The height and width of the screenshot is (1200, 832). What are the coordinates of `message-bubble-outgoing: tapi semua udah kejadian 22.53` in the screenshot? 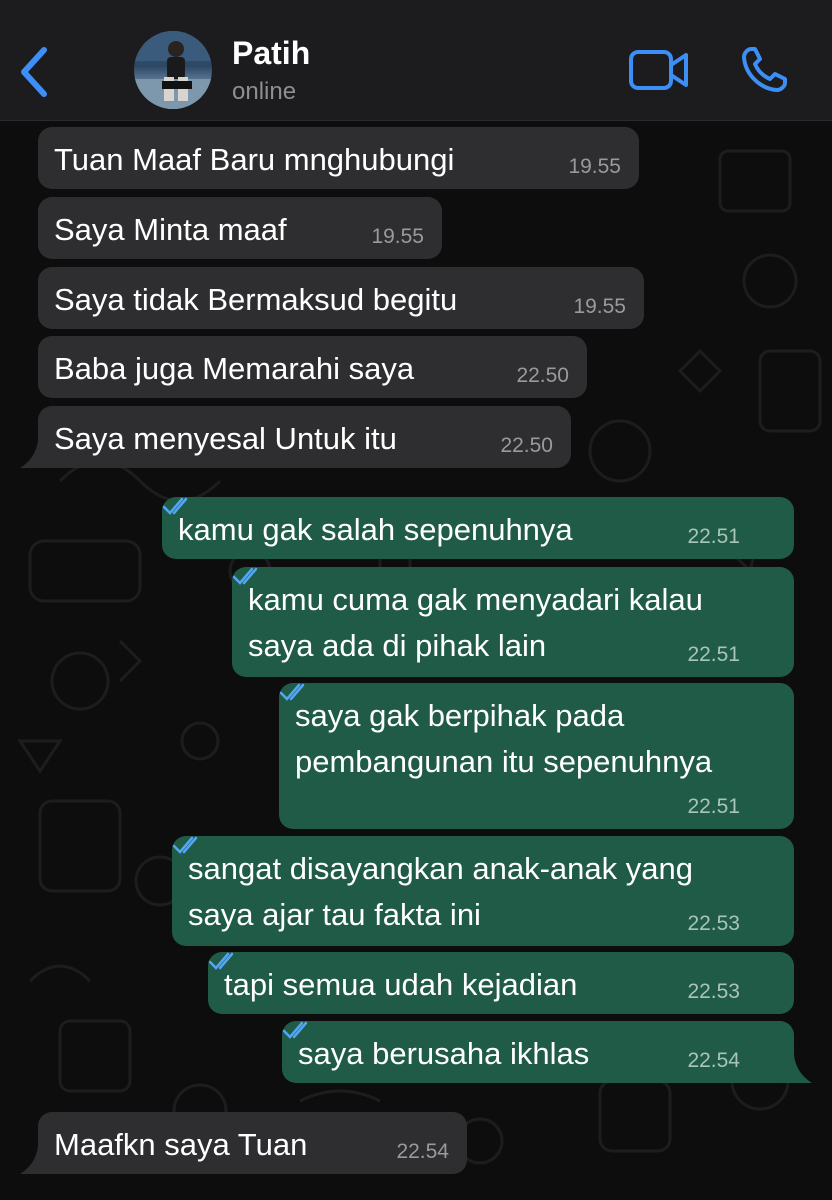 It's located at (501, 983).